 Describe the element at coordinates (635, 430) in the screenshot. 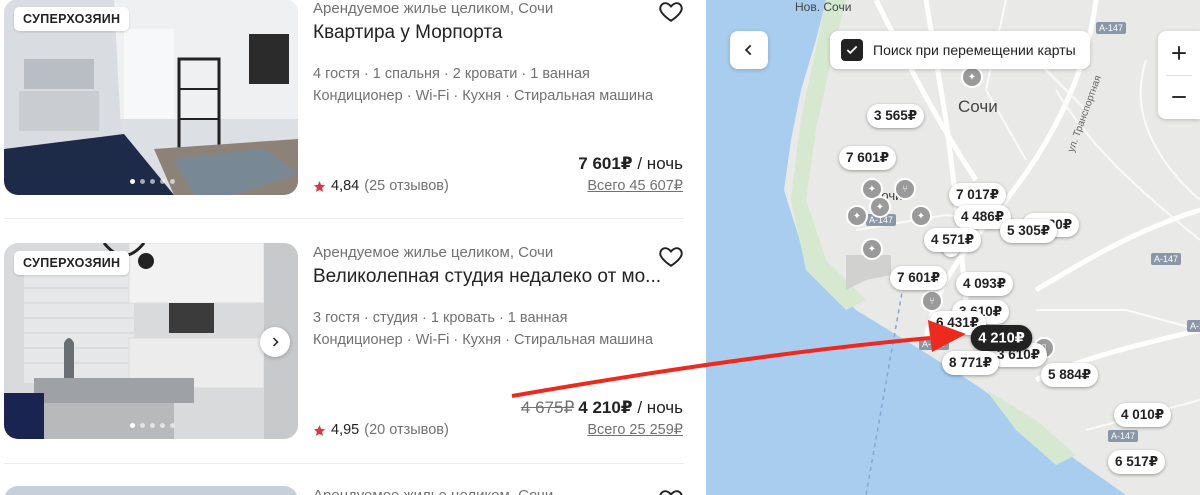

I see `total-price-link: Всего 25 259₽` at that location.